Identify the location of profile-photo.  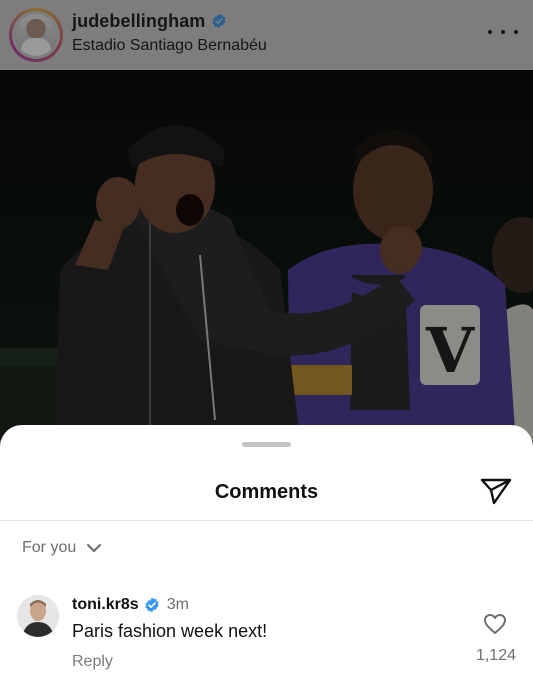
(36, 35).